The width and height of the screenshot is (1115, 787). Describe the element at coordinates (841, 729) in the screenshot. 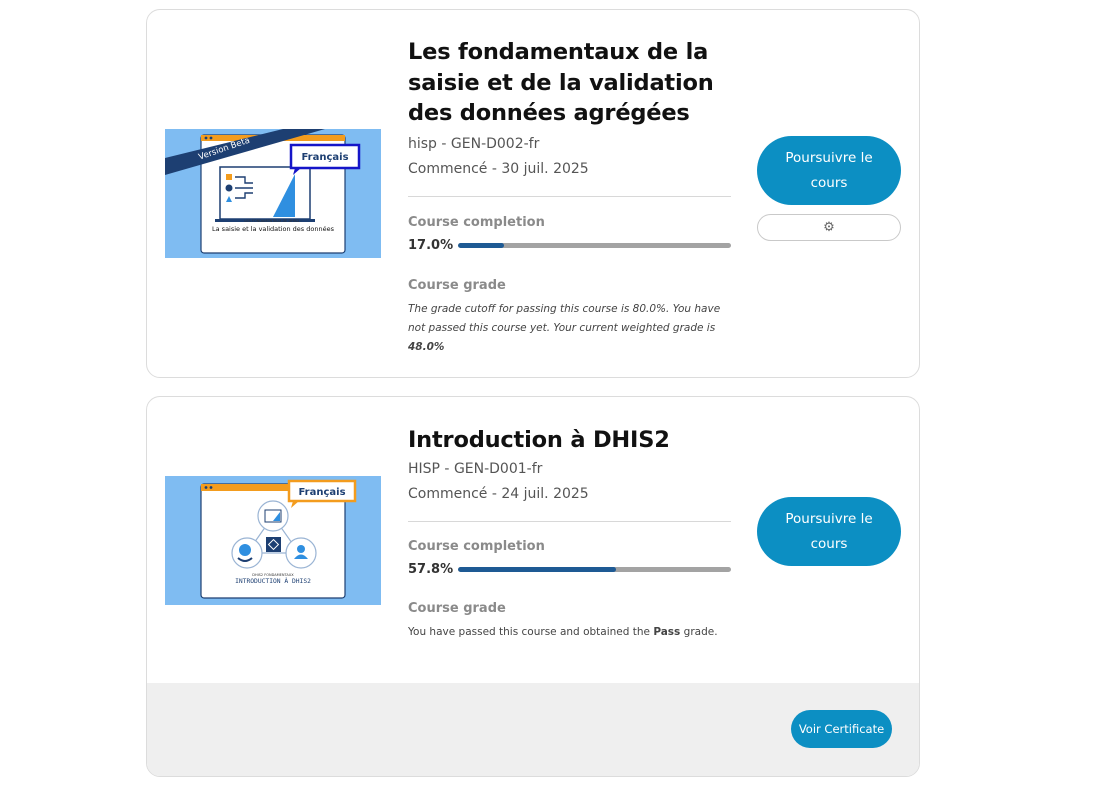

I see `view-certificate-button: Voir Certificate` at that location.